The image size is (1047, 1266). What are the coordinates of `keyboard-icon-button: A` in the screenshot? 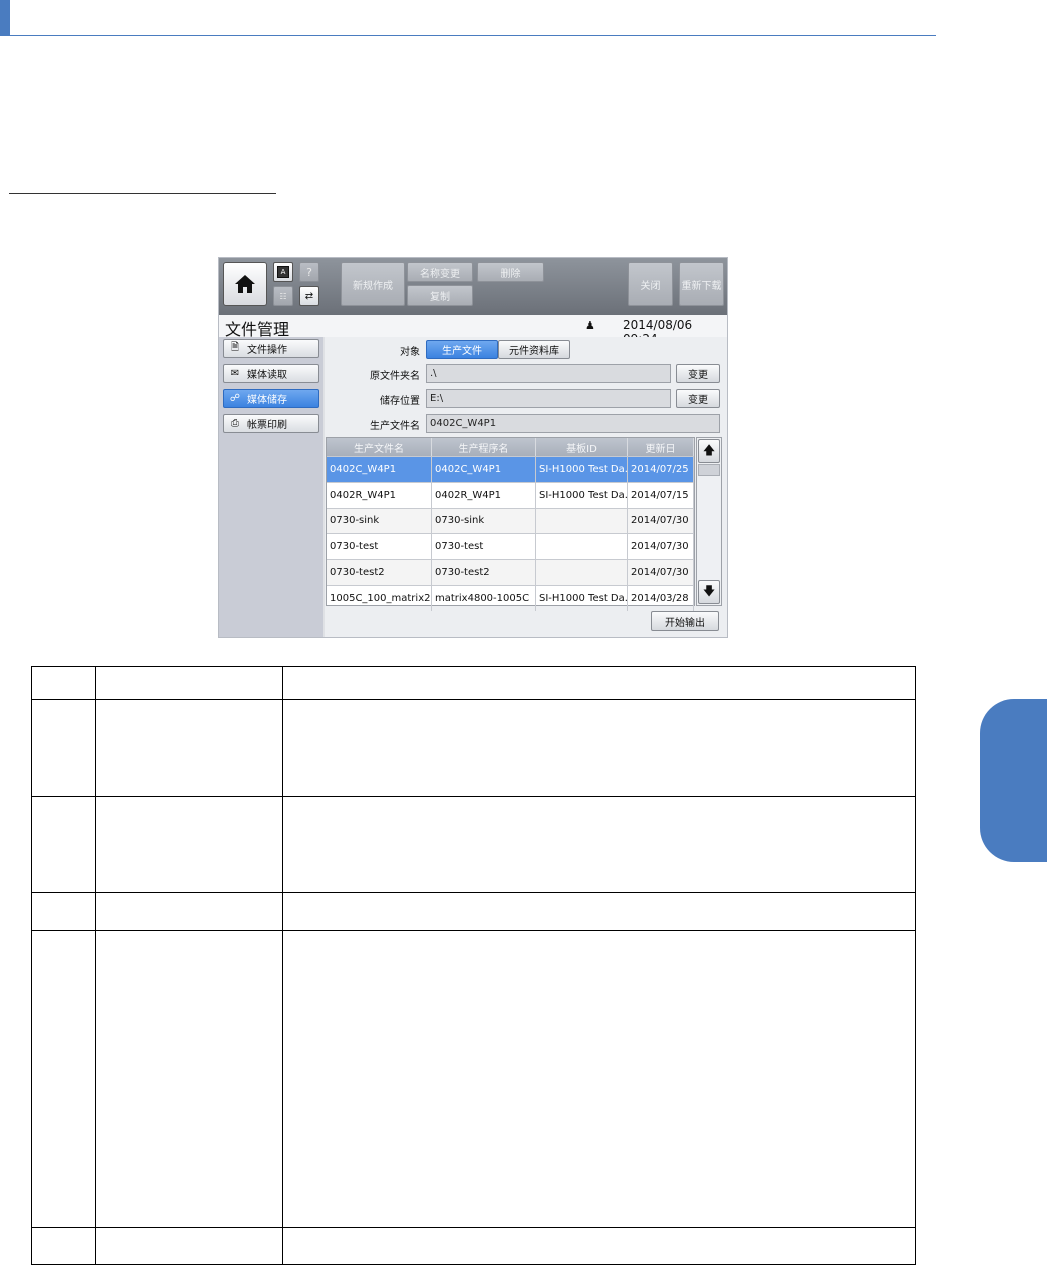 It's located at (283, 272).